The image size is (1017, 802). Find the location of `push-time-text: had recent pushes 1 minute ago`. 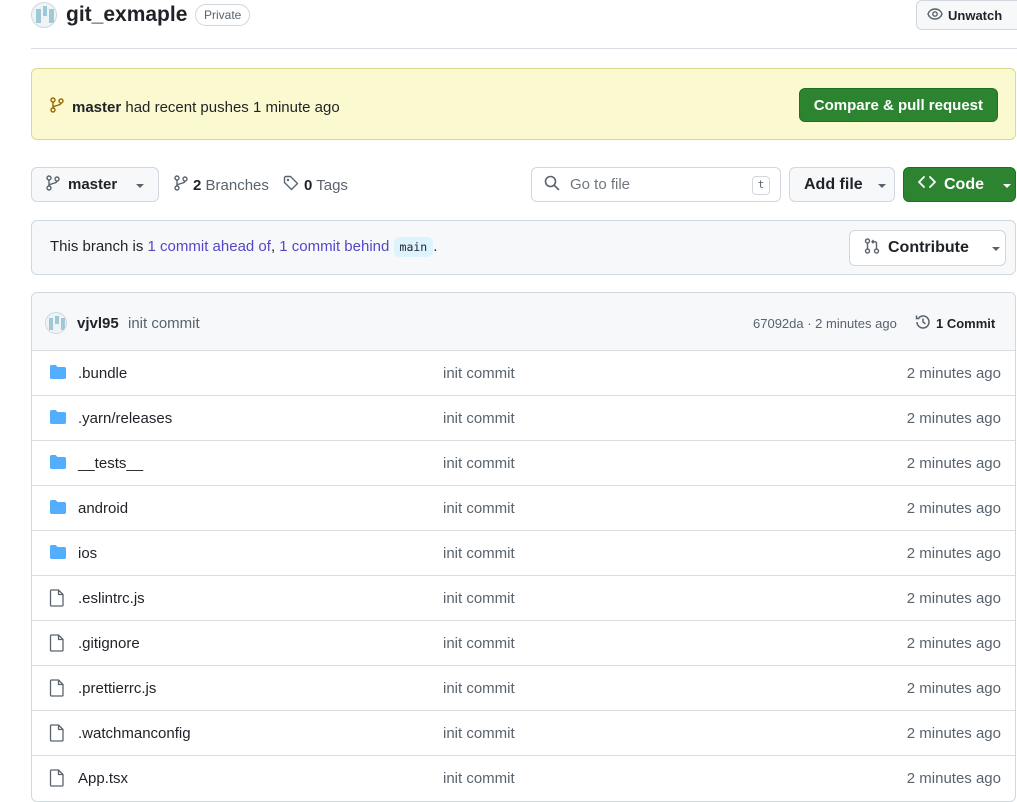

push-time-text: had recent pushes 1 minute ago is located at coordinates (232, 107).